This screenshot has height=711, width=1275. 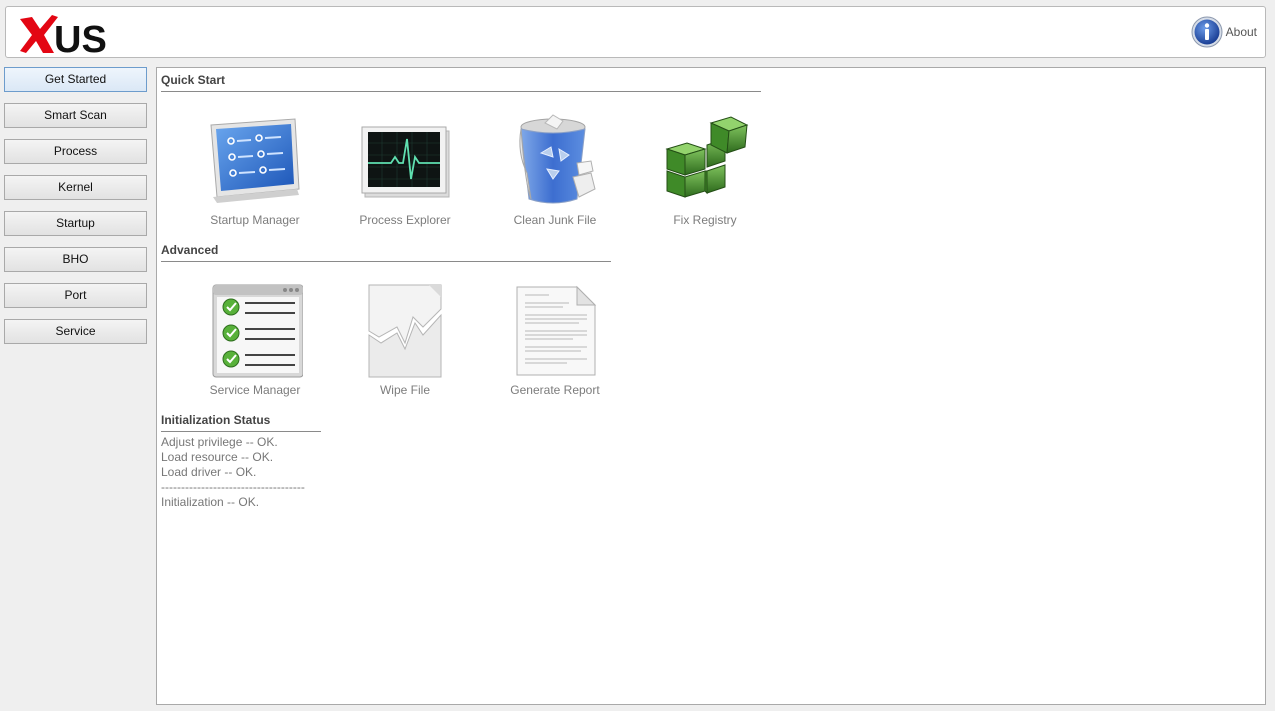 I want to click on logo-text: US, so click(x=80, y=37).